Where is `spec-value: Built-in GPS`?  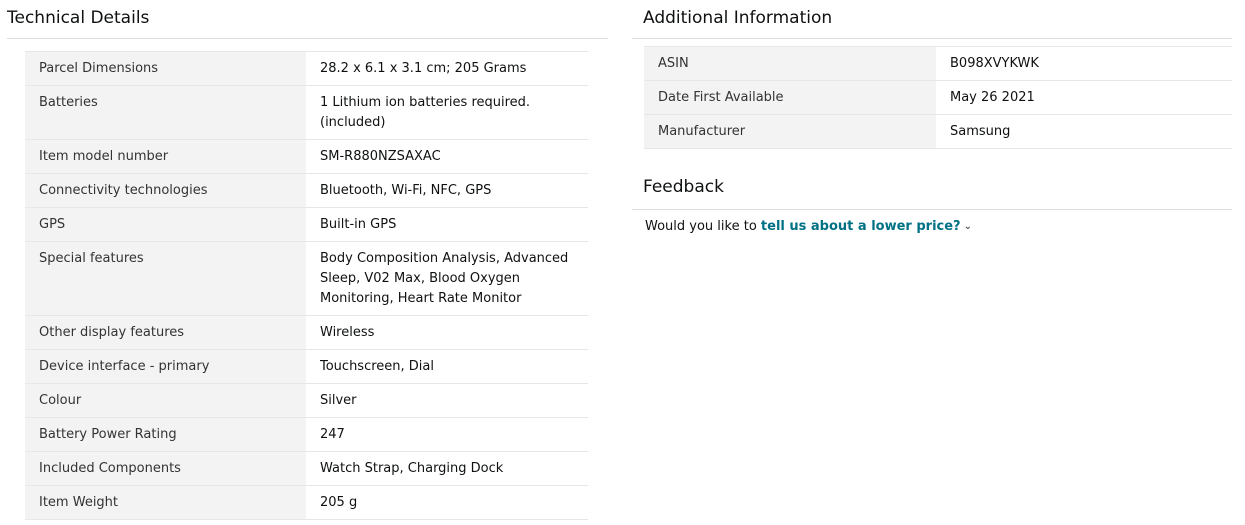 spec-value: Built-in GPS is located at coordinates (447, 224).